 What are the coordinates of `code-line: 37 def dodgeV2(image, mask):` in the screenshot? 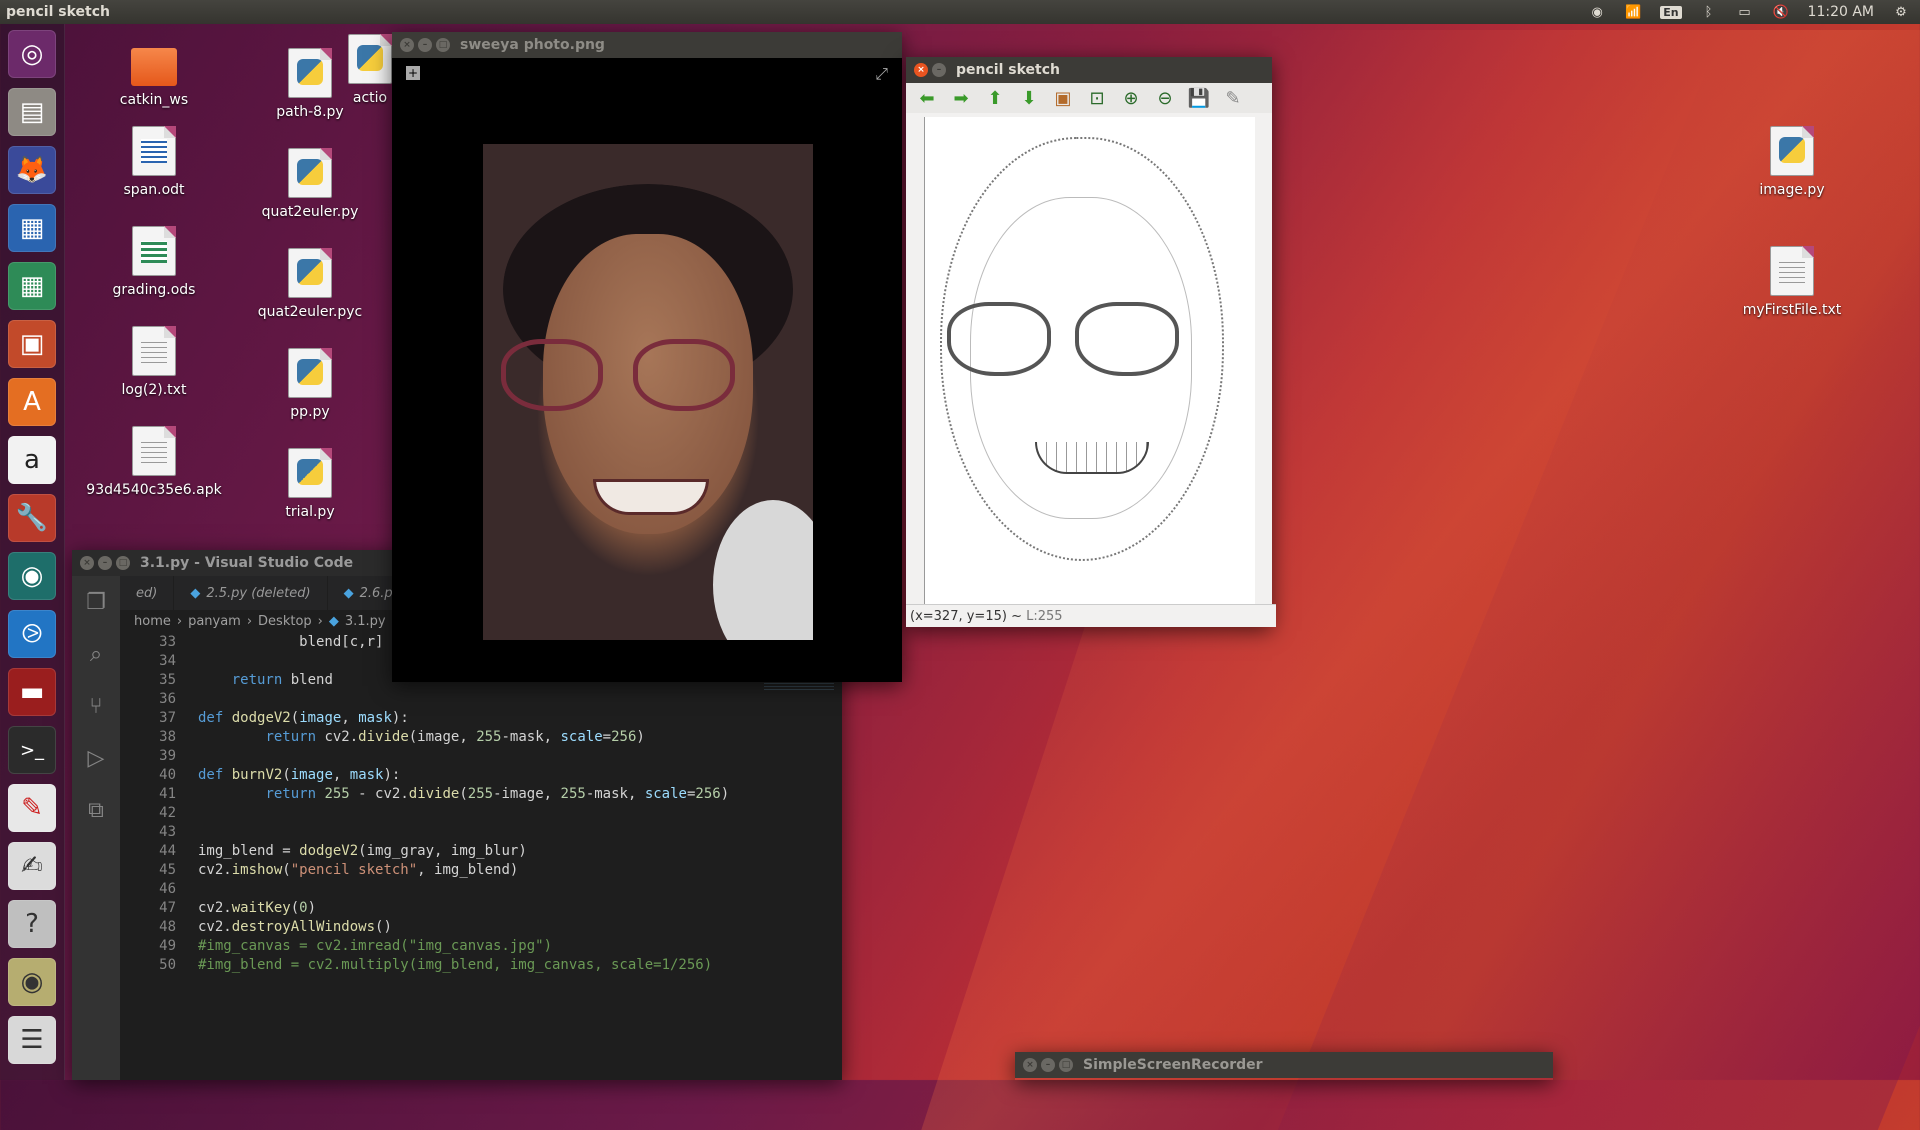 It's located at (481, 717).